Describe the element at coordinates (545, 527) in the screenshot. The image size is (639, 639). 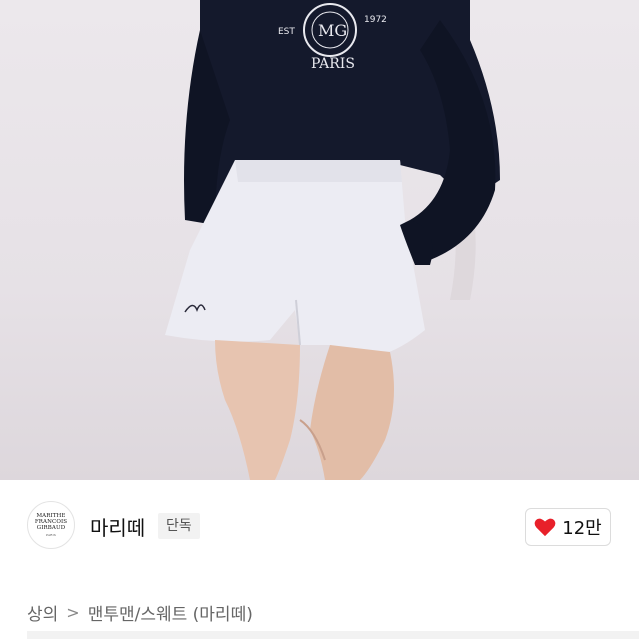
I see `heart-icon` at that location.